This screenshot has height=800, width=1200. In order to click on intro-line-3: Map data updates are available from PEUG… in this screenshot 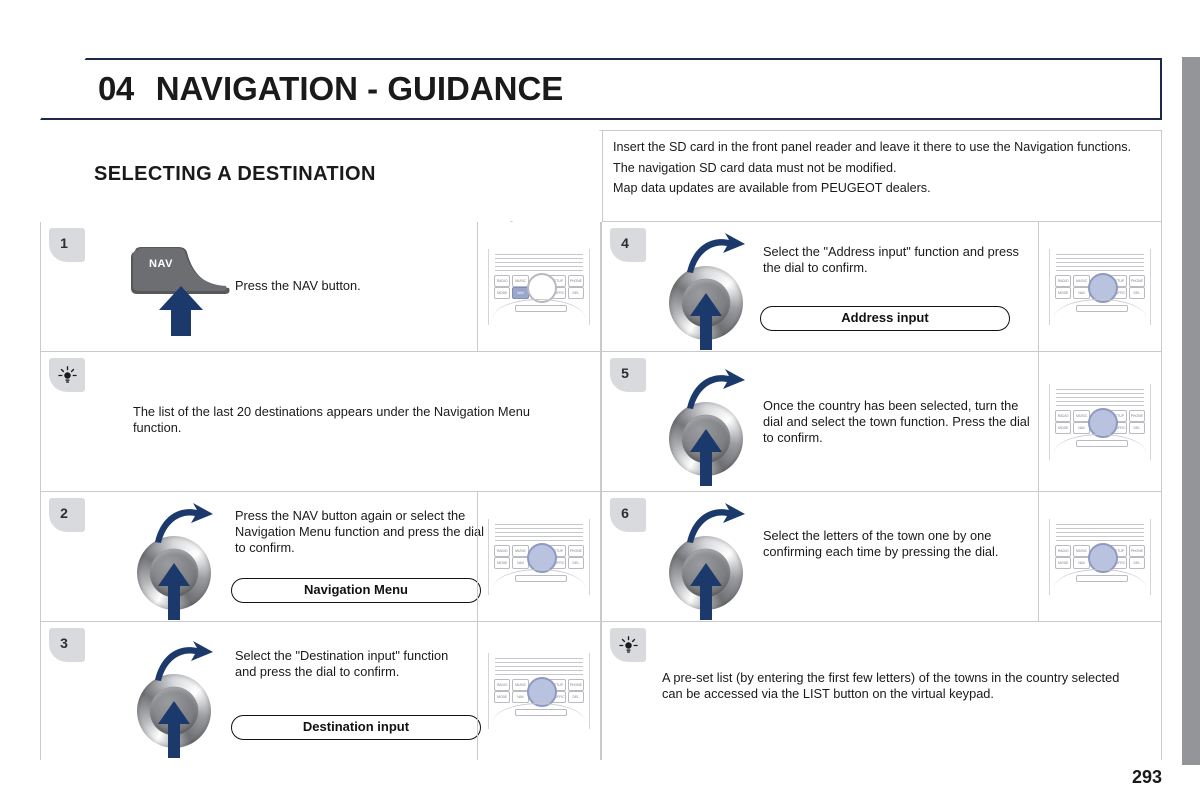, I will do `click(772, 188)`.